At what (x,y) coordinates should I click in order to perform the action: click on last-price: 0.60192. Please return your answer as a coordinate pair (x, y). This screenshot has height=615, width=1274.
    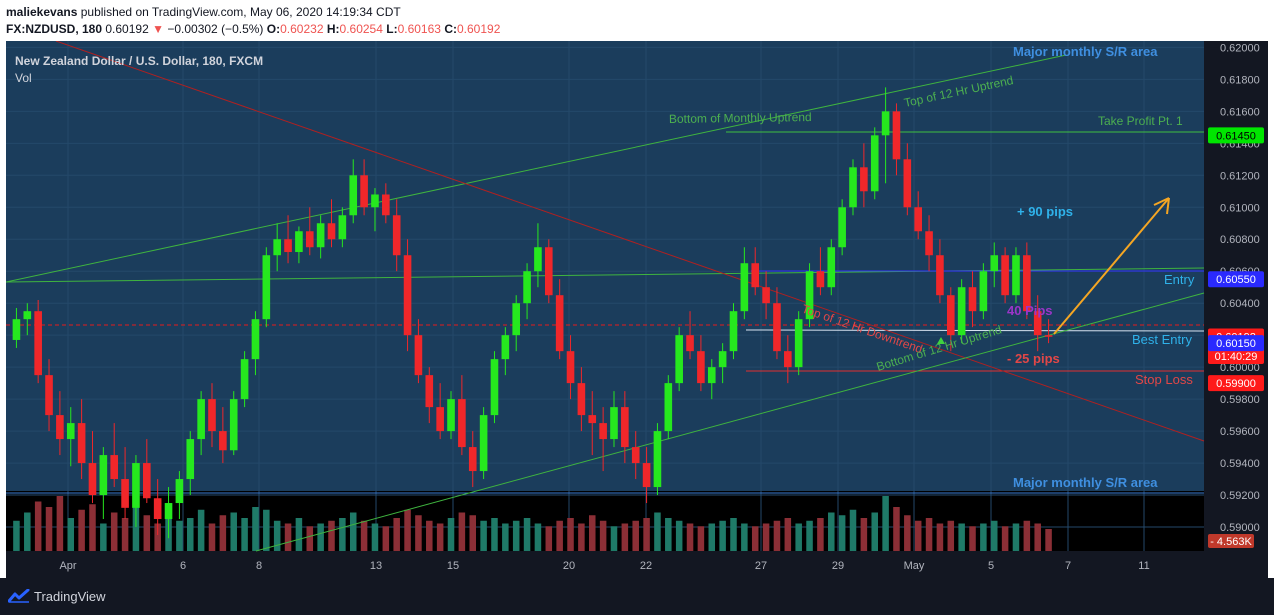
    Looking at the image, I should click on (127, 29).